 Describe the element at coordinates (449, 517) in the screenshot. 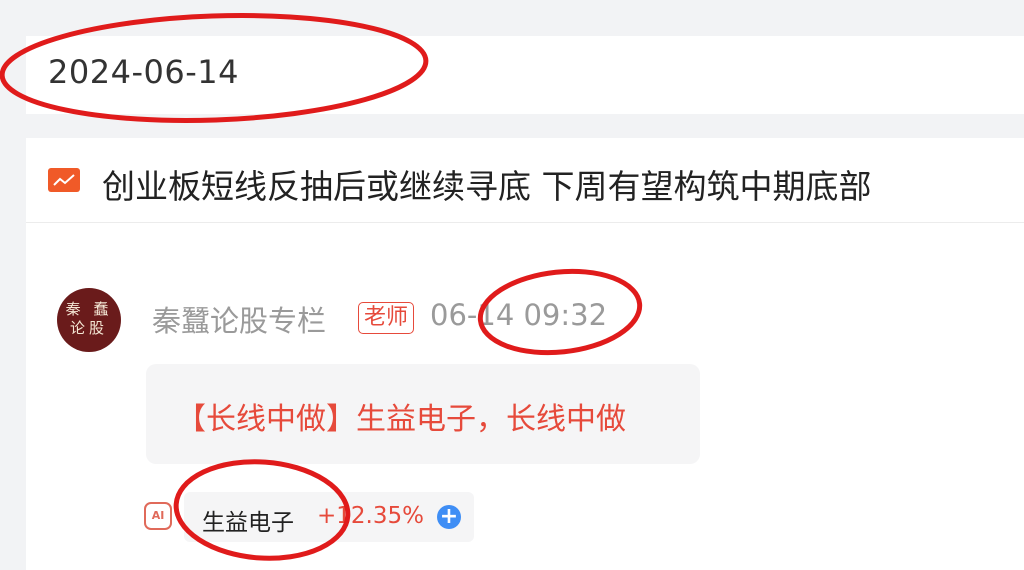

I see `add-icon: +` at that location.